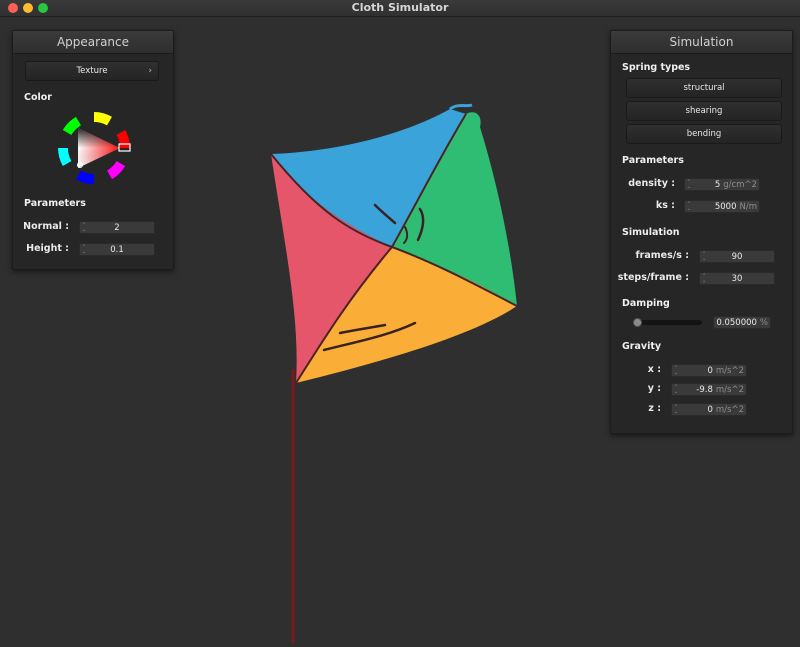 The image size is (800, 647). Describe the element at coordinates (654, 369) in the screenshot. I see `gravity-x-label: x :` at that location.